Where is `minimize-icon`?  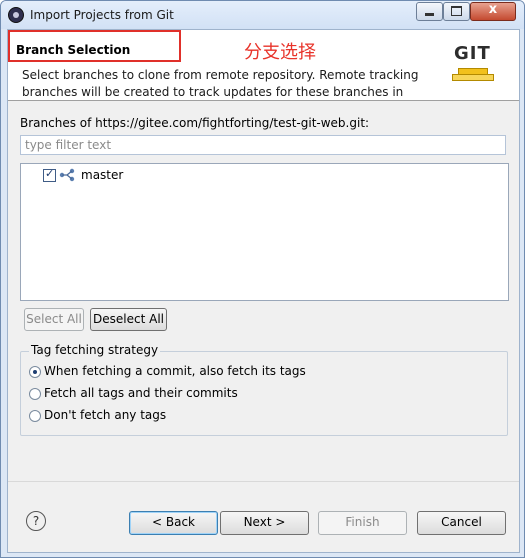
minimize-icon is located at coordinates (429, 14).